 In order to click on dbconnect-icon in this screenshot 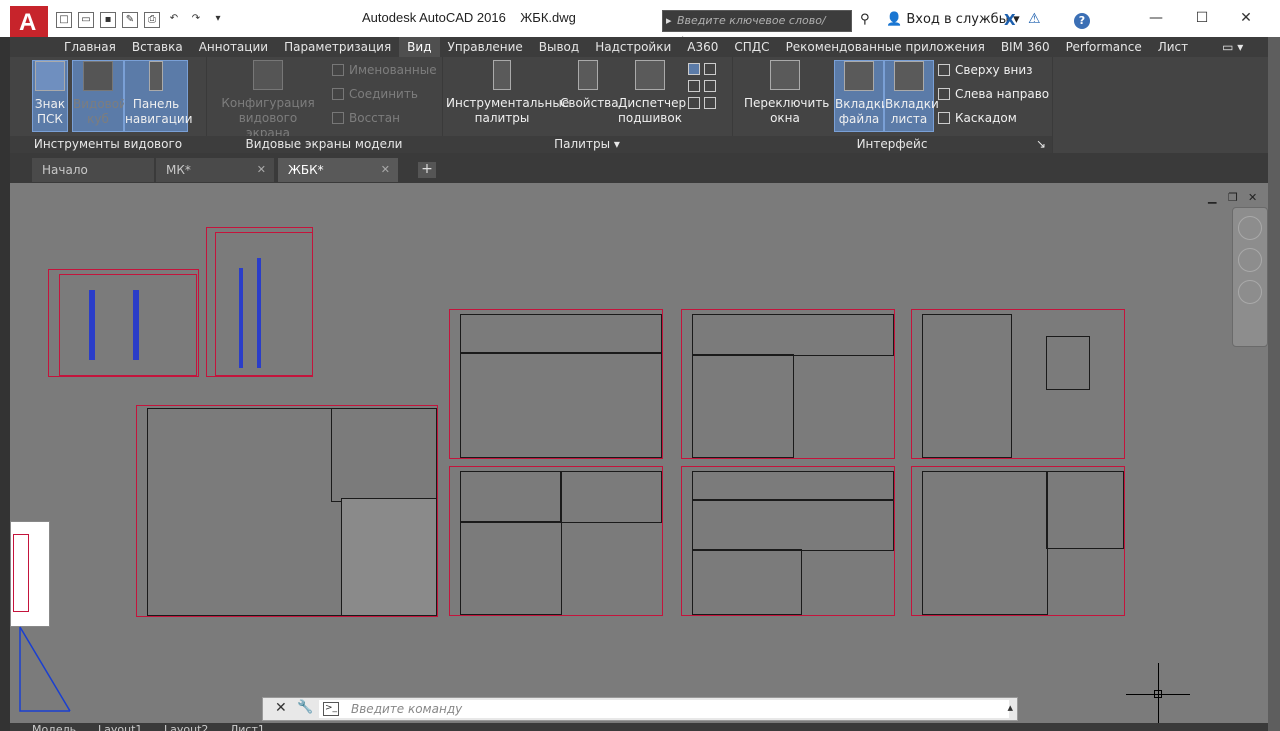, I will do `click(710, 103)`.